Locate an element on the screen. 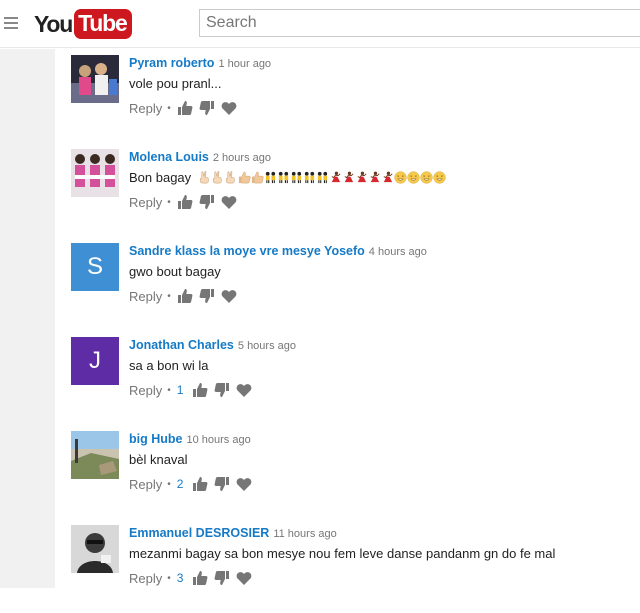  author-name: big Hube is located at coordinates (155, 439).